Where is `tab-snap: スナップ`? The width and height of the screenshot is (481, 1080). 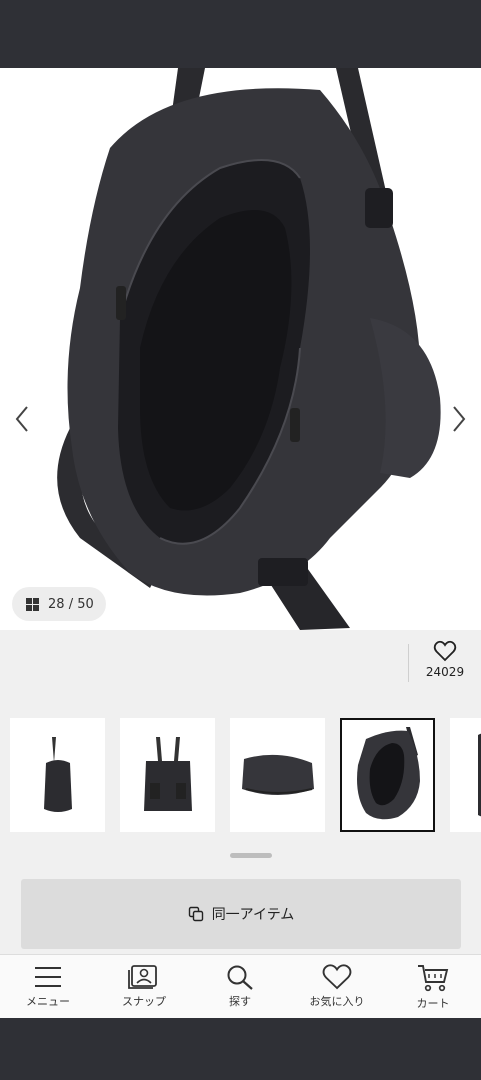 tab-snap: スナップ is located at coordinates (144, 986).